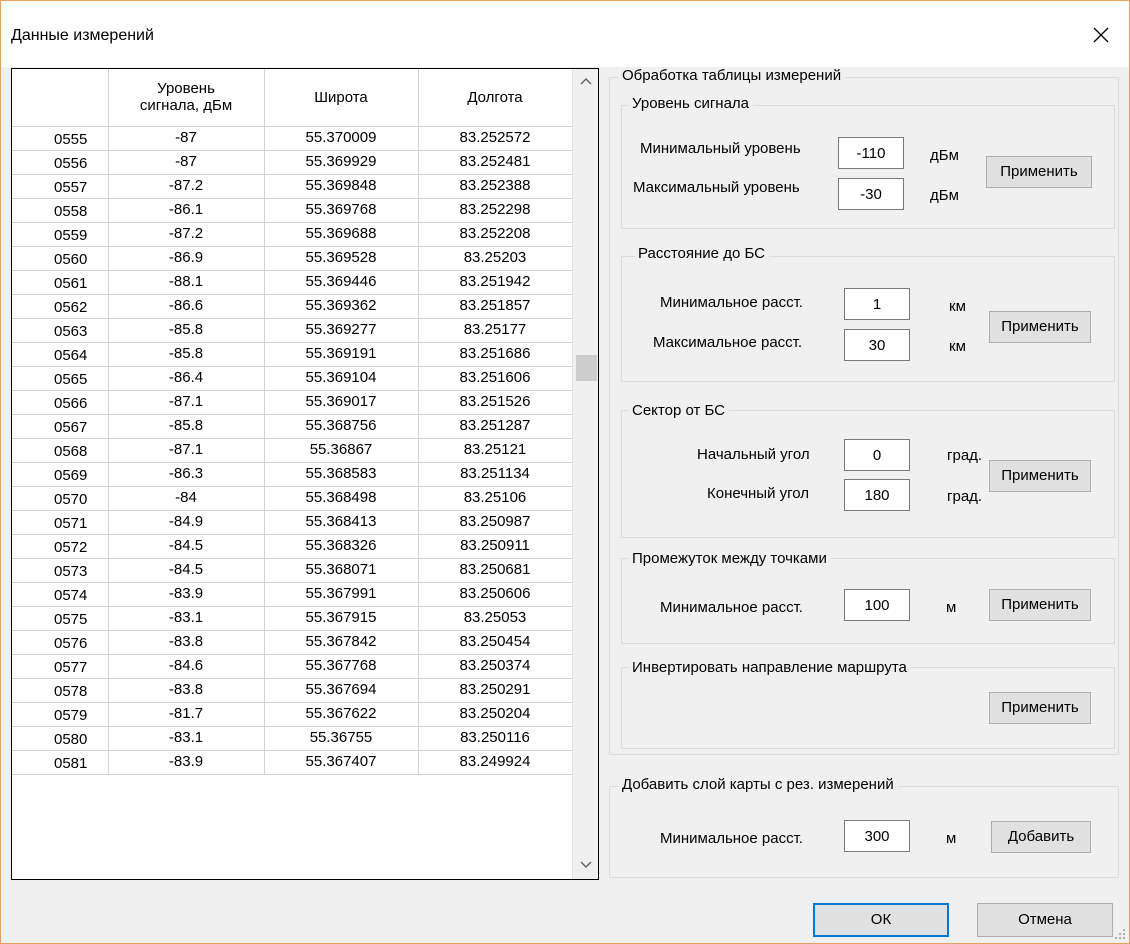 The image size is (1130, 944). Describe the element at coordinates (1040, 605) in the screenshot. I see `apply-interval-button: Применить` at that location.